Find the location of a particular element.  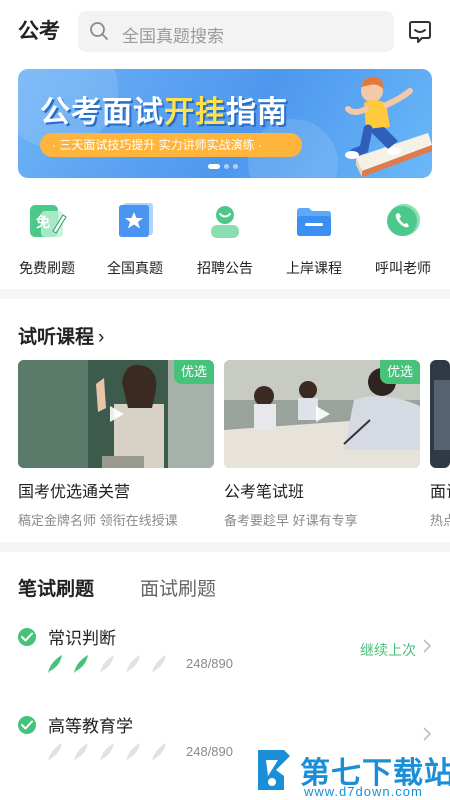

free-practice-icon: 免 is located at coordinates (48, 221).